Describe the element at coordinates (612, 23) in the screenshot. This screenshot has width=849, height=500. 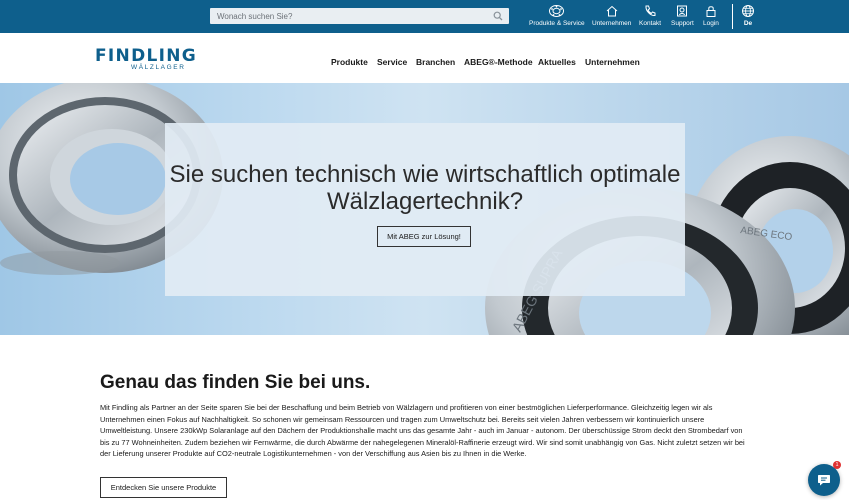
I see `utility-label: Unternehmen` at that location.